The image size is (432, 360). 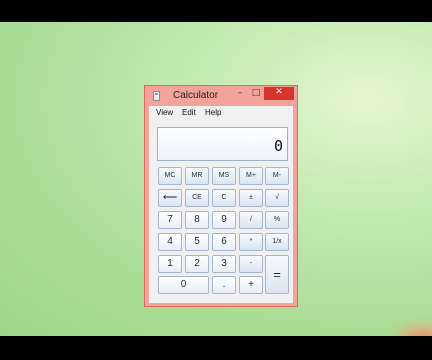 What do you see at coordinates (170, 242) in the screenshot?
I see `digit-4-button: 4` at bounding box center [170, 242].